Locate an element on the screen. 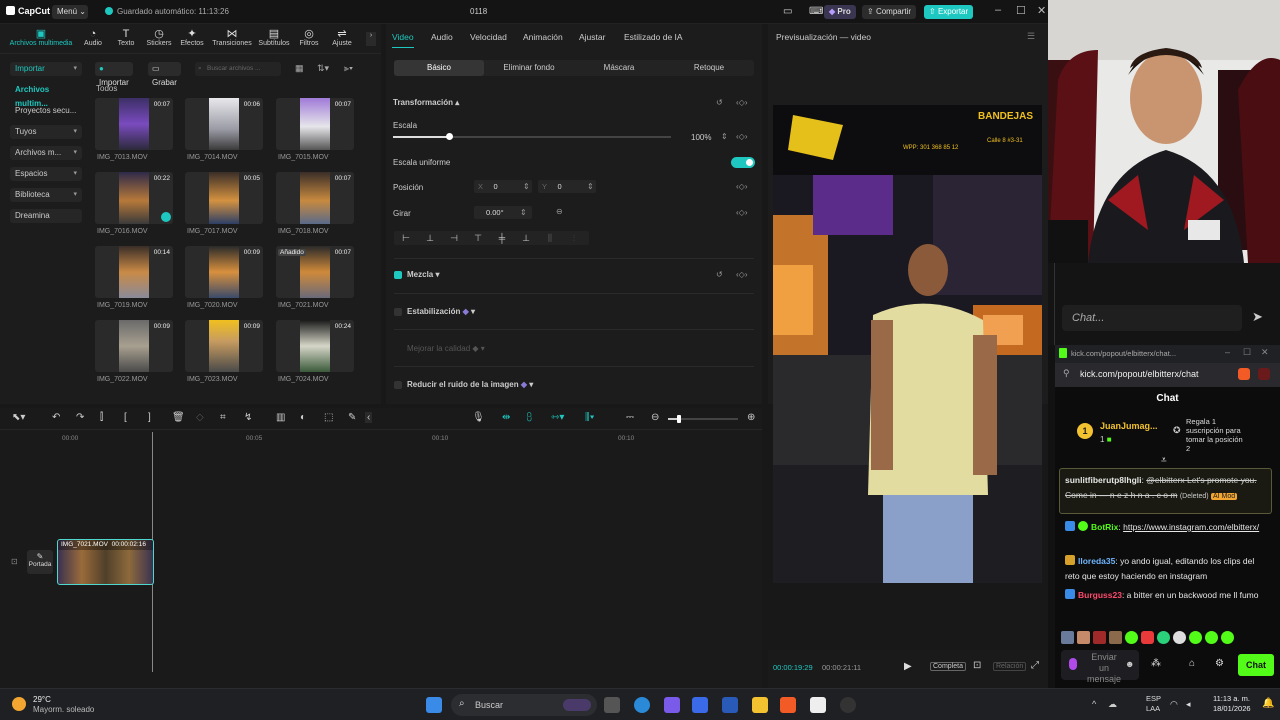 The width and height of the screenshot is (1280, 720). stepper-icon: ⇕ is located at coordinates (526, 186).